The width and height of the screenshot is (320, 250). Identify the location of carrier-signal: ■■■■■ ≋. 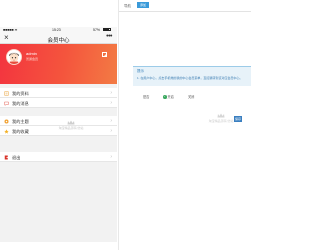
(10, 29).